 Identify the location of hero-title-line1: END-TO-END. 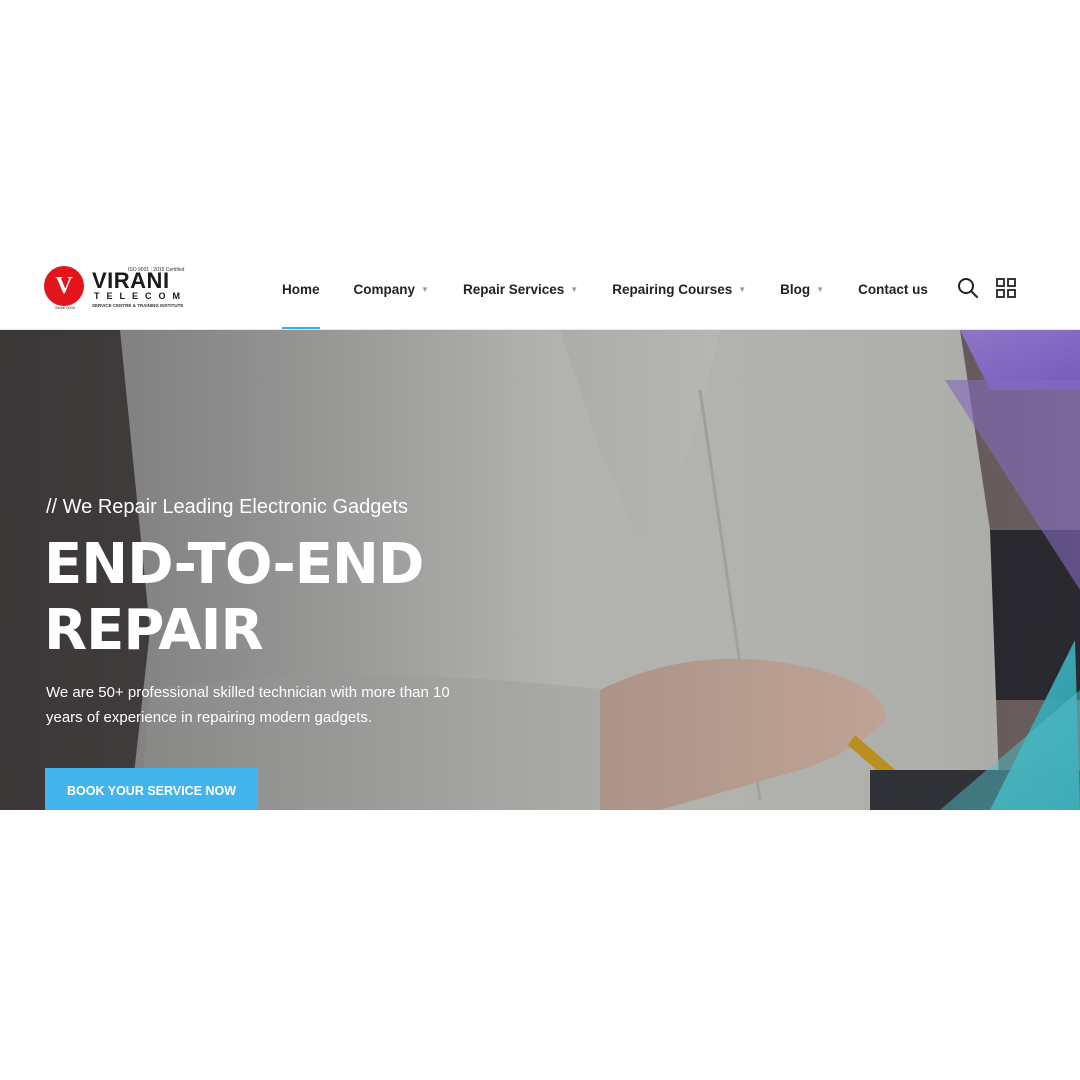
(234, 564).